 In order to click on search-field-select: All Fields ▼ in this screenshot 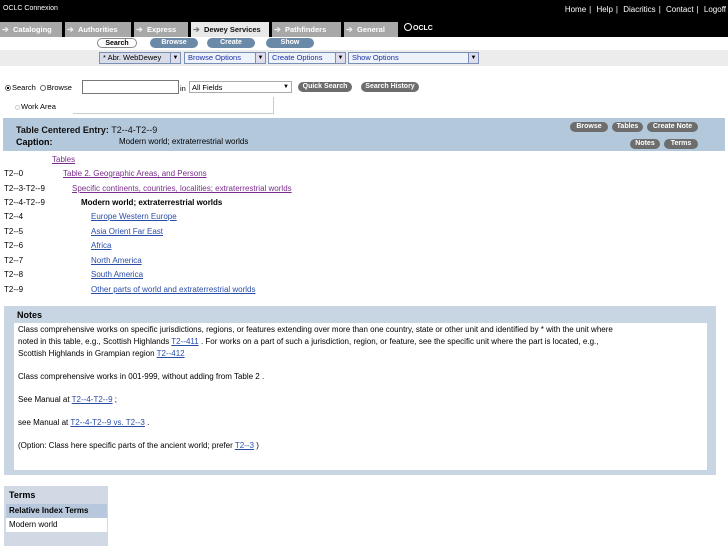, I will do `click(240, 87)`.